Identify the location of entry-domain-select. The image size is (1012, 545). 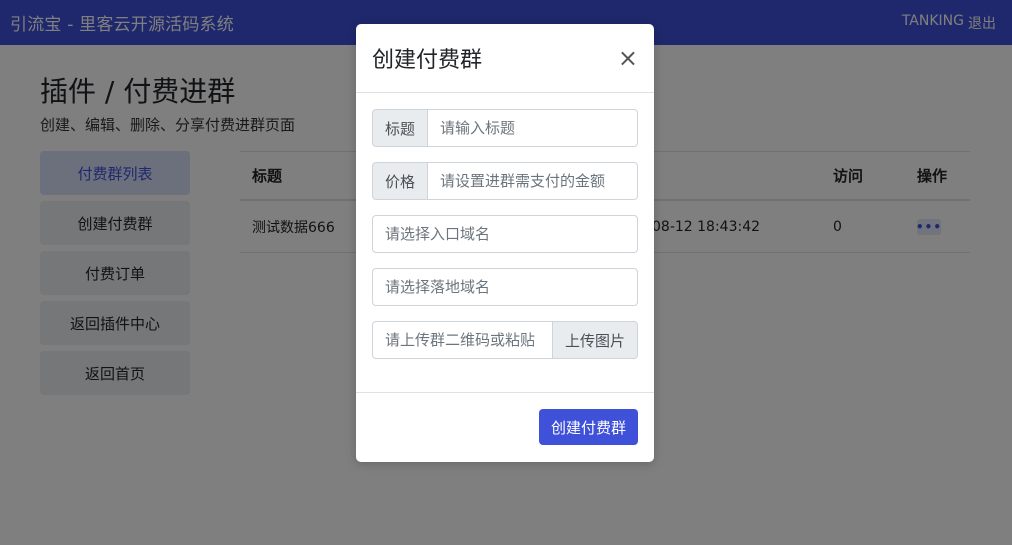
(505, 234).